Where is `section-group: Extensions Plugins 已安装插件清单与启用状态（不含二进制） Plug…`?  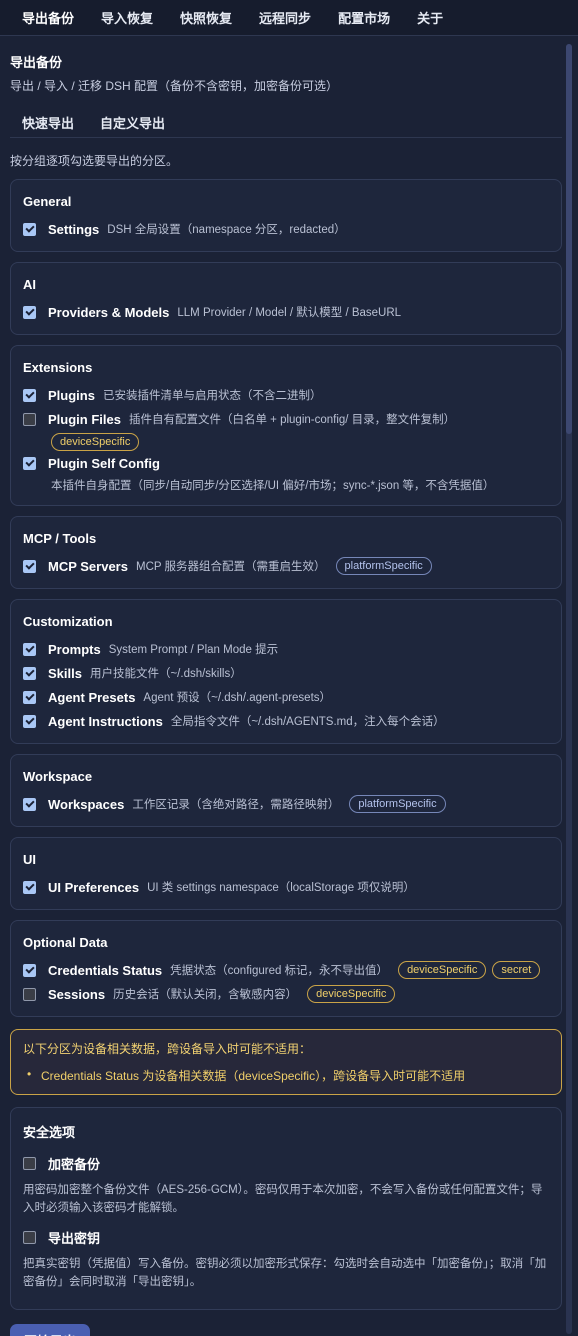
section-group: Extensions Plugins 已安装插件清单与启用状态（不含二进制） Plug… is located at coordinates (286, 425).